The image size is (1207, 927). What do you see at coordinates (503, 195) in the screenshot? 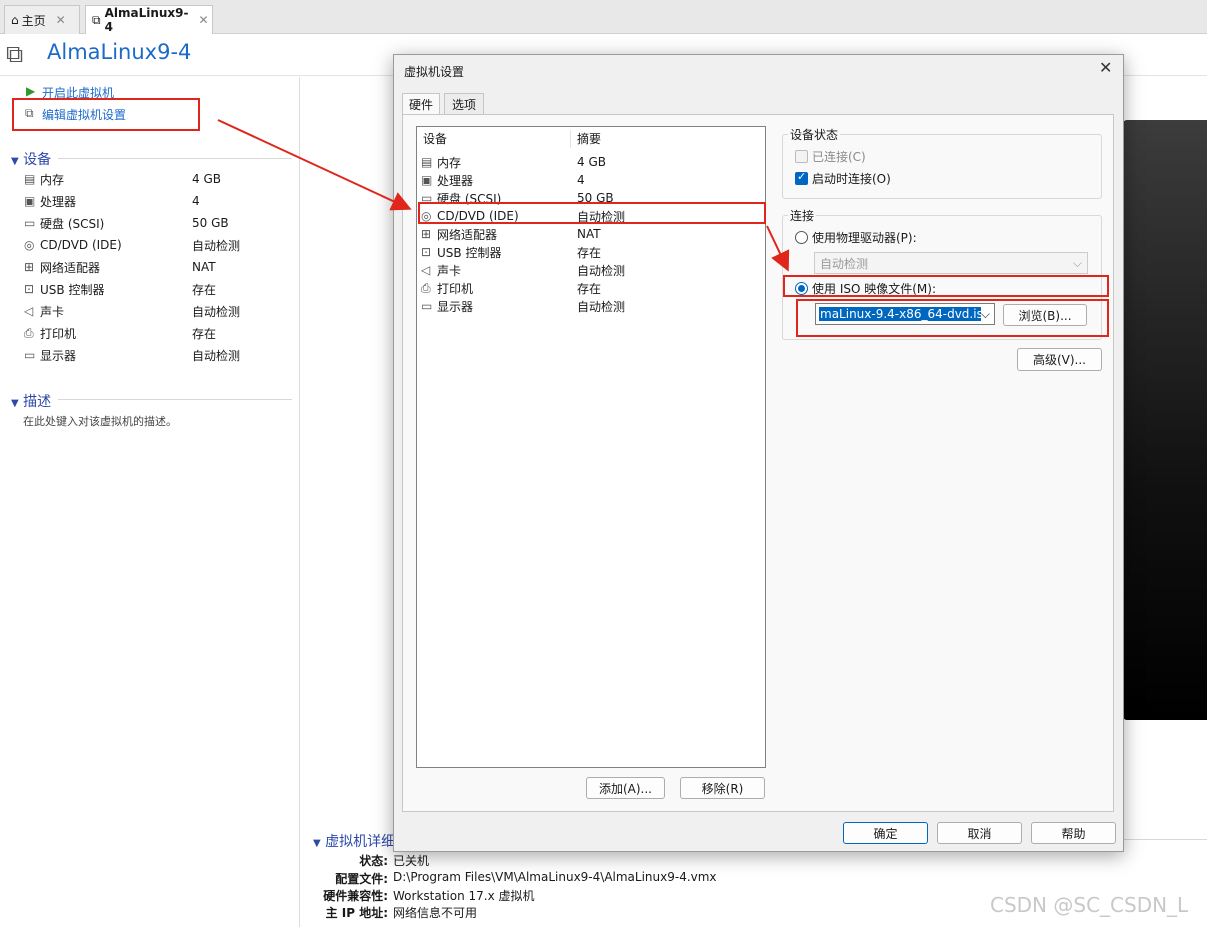
I see `annotation-arrows` at bounding box center [503, 195].